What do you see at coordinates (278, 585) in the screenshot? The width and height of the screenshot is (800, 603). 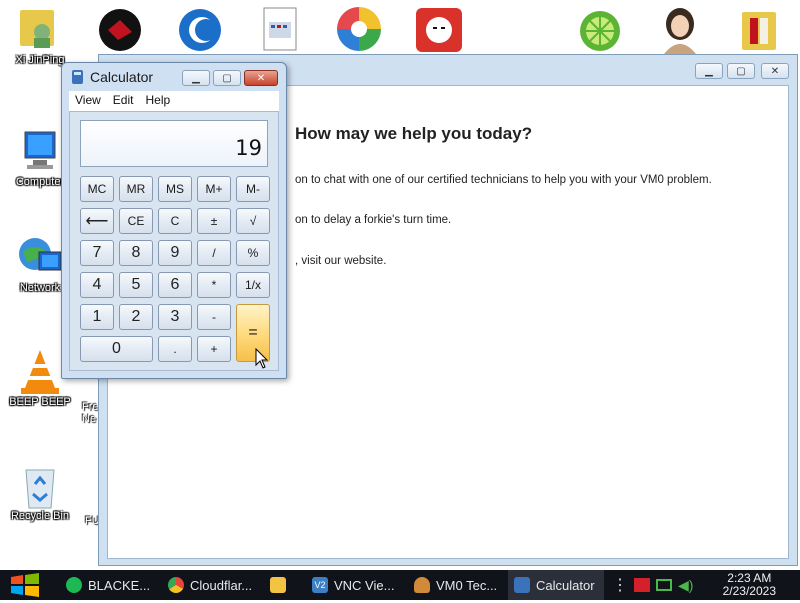 I see `folder-icon` at bounding box center [278, 585].